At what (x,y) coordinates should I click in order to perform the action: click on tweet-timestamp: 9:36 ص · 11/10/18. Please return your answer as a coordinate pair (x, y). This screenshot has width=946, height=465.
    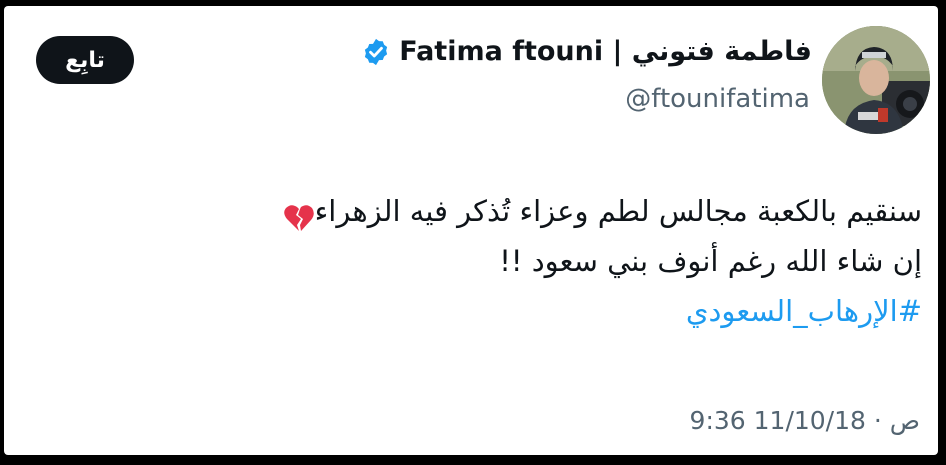
    Looking at the image, I should click on (805, 420).